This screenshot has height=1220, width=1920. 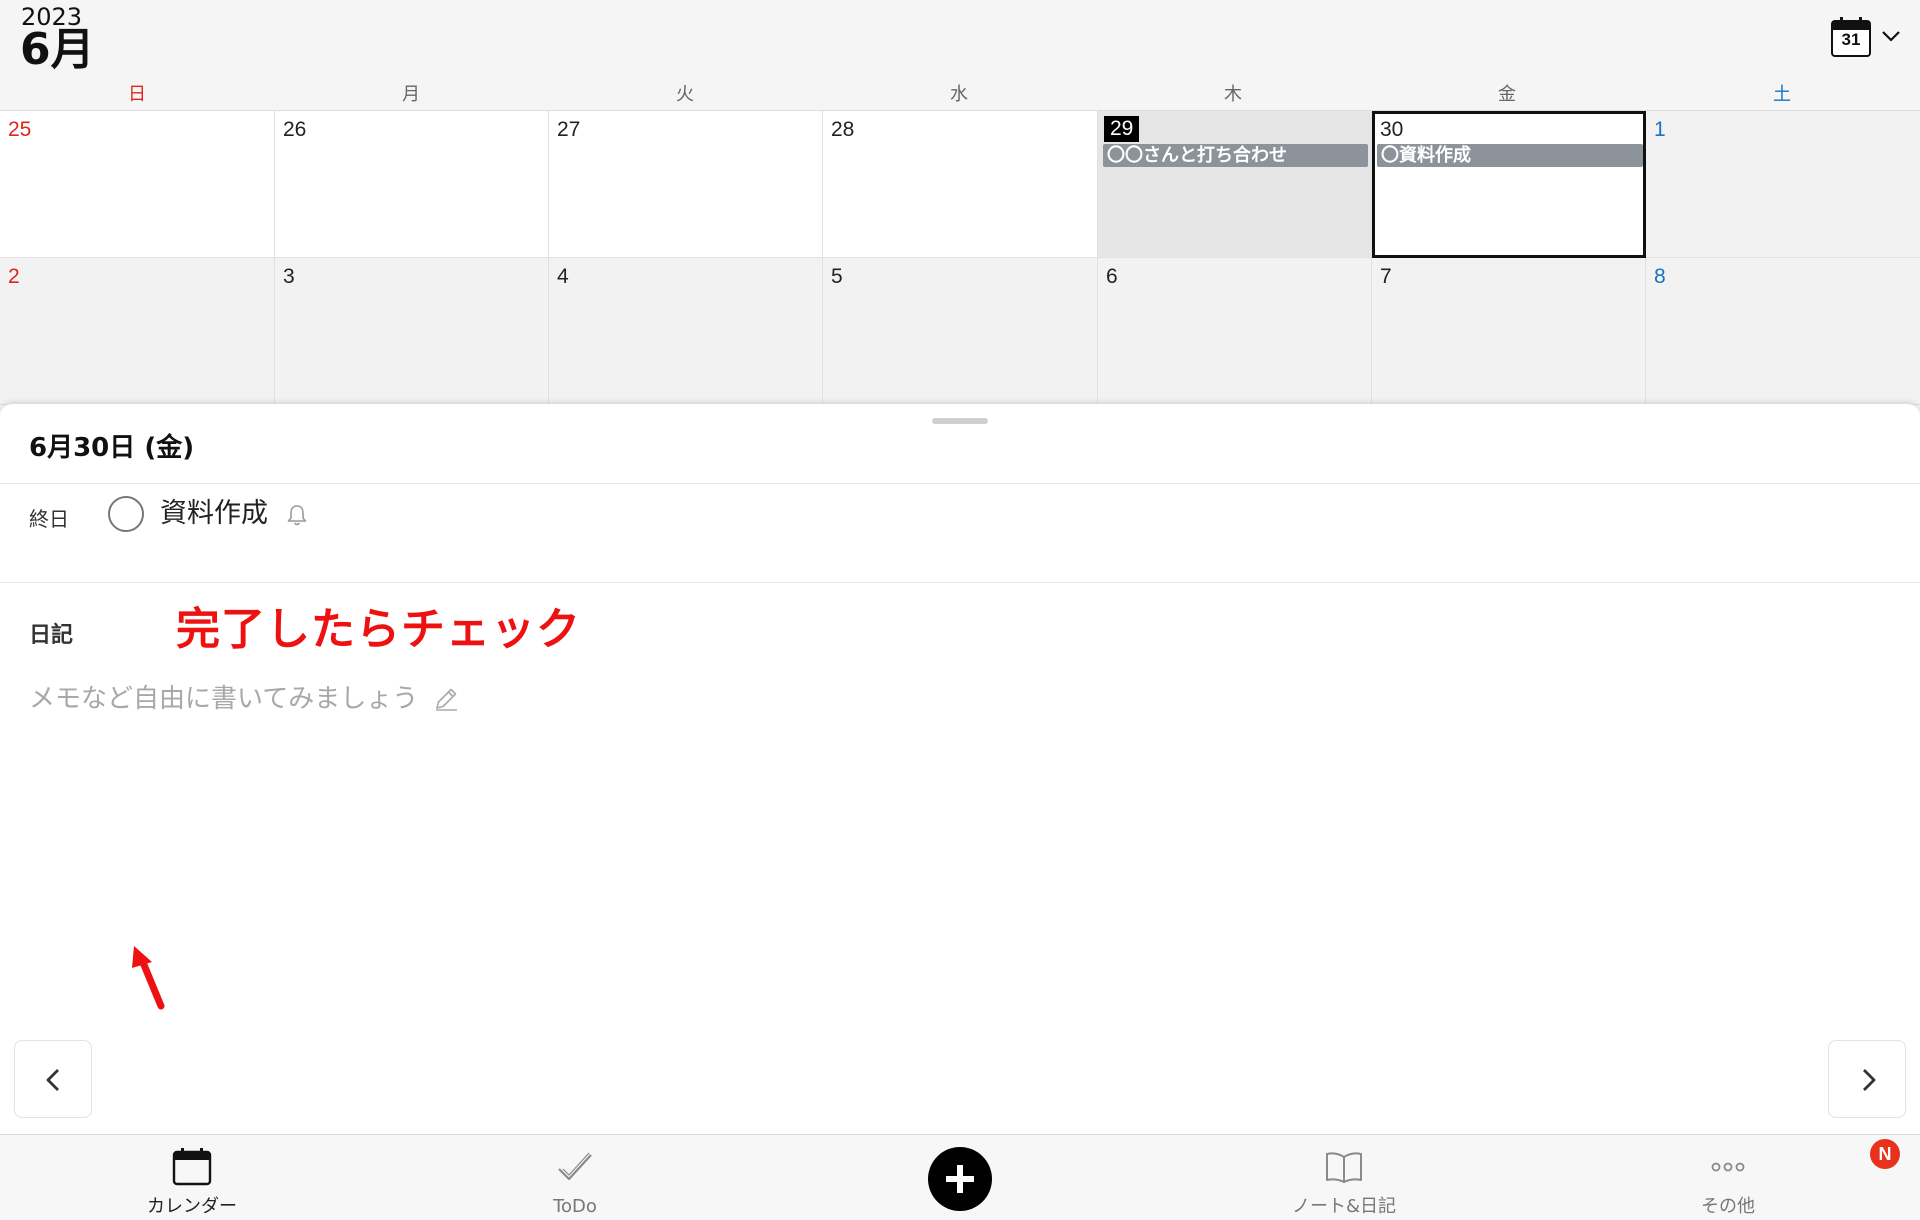 What do you see at coordinates (137, 94) in the screenshot?
I see `weekday-sun: 日` at bounding box center [137, 94].